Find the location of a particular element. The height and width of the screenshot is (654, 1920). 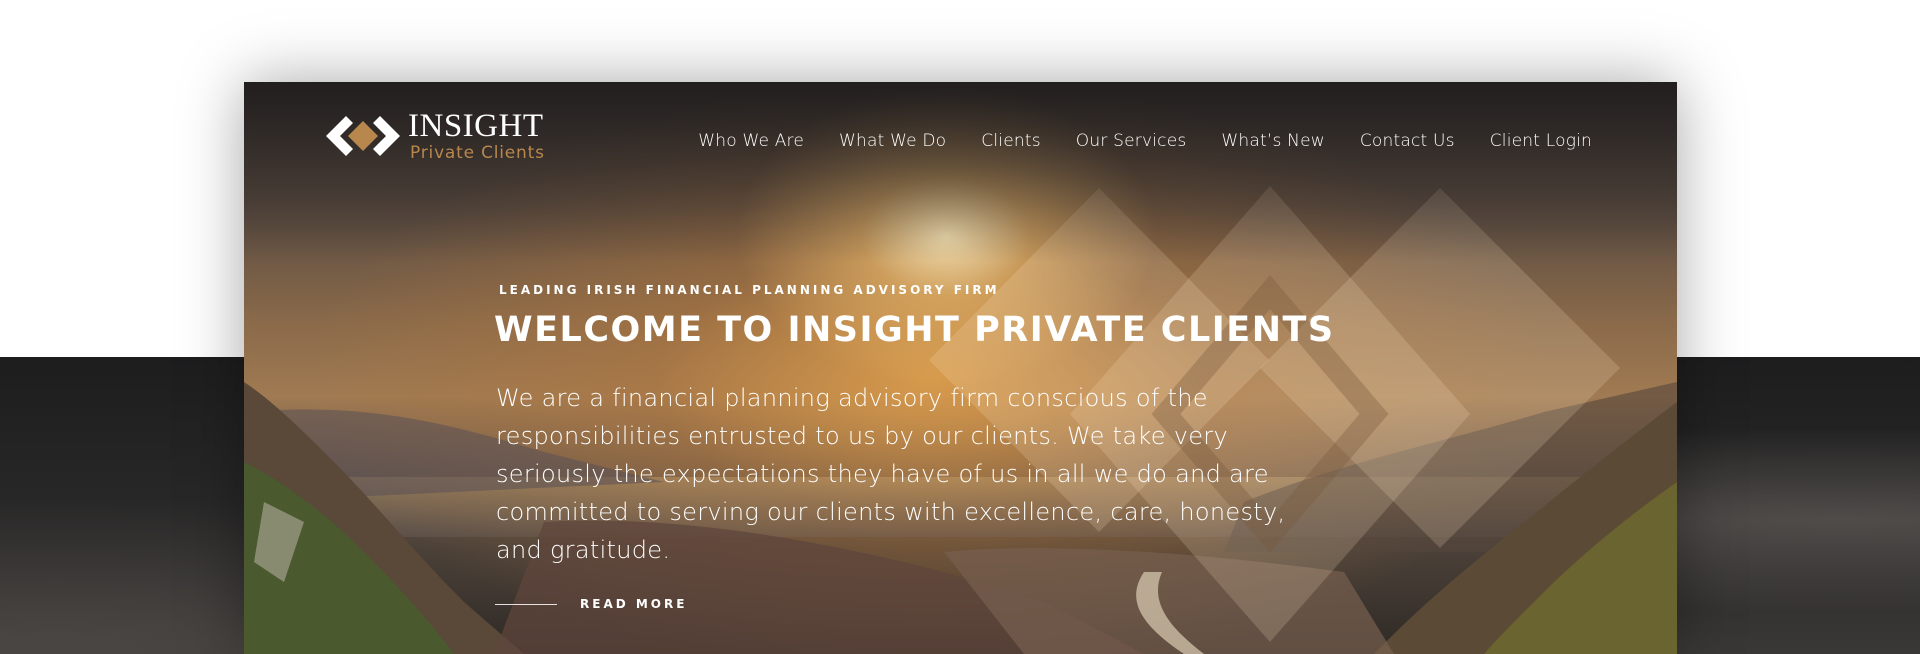

logo-name: INSIGHT is located at coordinates (476, 126).